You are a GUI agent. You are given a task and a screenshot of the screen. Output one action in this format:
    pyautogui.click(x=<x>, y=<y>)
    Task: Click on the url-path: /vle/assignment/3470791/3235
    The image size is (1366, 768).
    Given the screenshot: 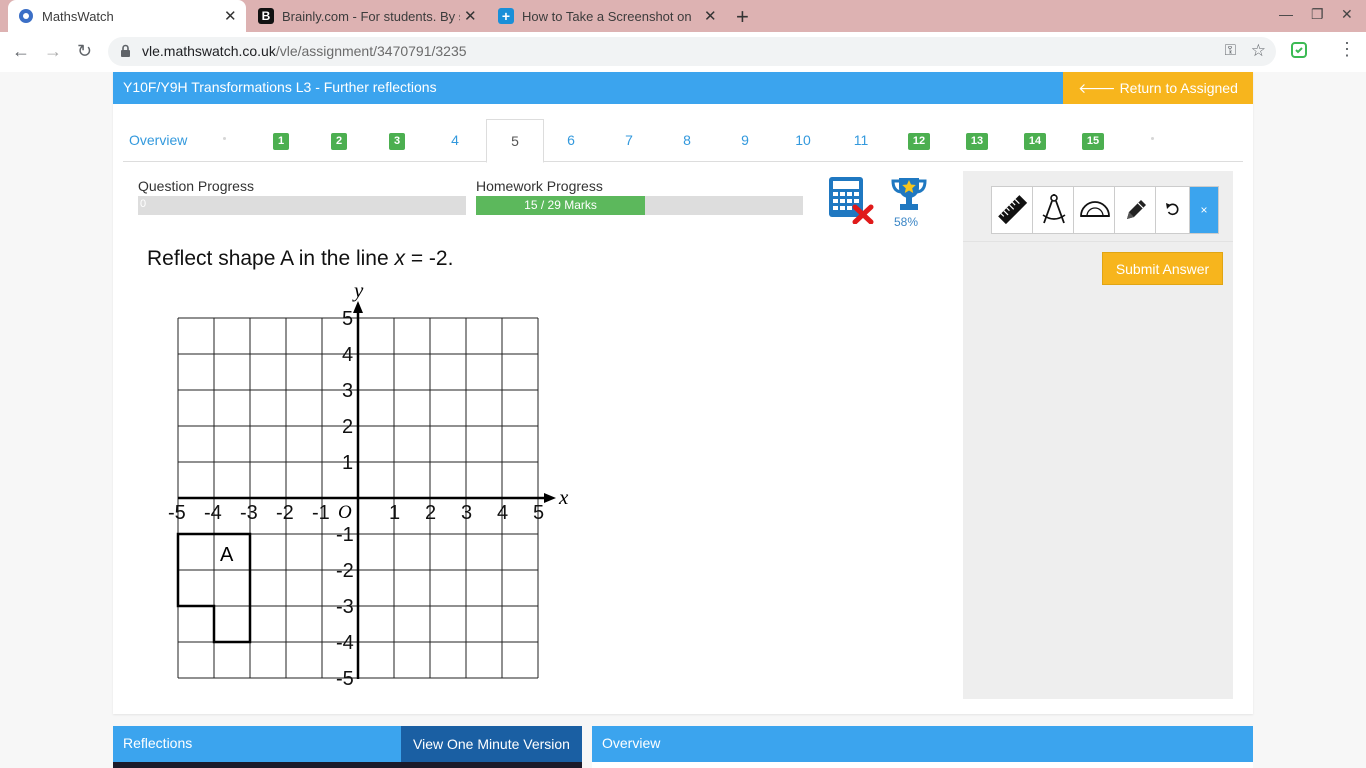 What is the action you would take?
    pyautogui.click(x=371, y=51)
    